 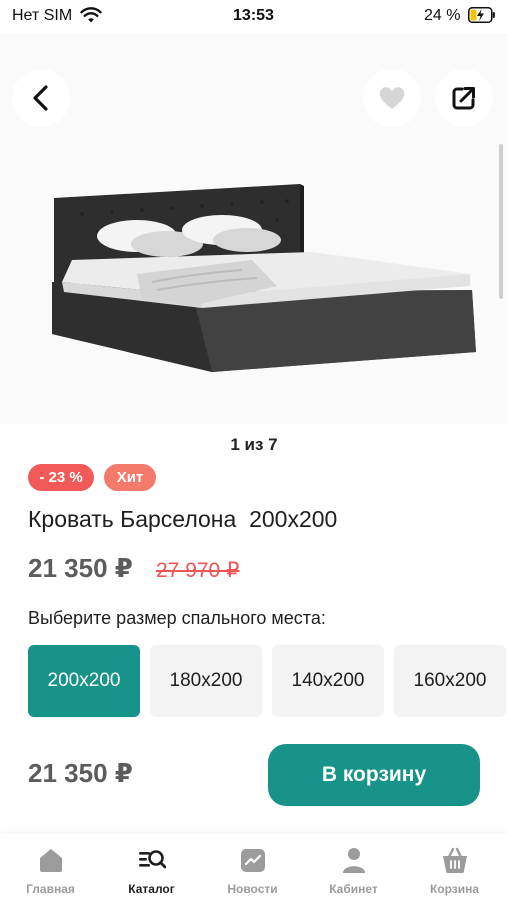 I want to click on hit-badge: Хит, so click(x=130, y=477).